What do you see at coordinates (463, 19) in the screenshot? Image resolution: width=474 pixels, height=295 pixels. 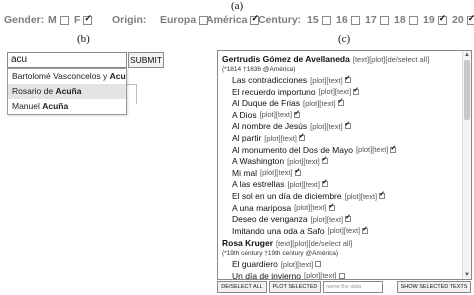 I see `century-20-option: 20` at bounding box center [463, 19].